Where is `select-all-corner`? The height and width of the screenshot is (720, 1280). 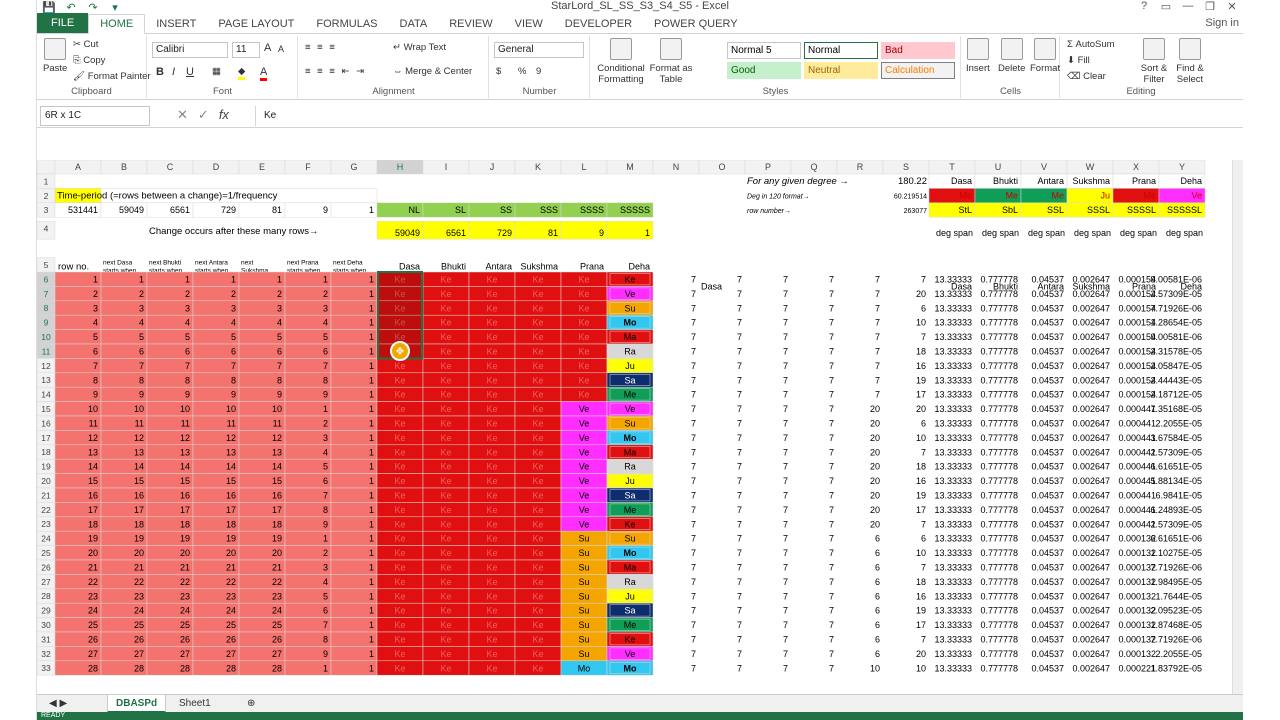 select-all-corner is located at coordinates (46, 167).